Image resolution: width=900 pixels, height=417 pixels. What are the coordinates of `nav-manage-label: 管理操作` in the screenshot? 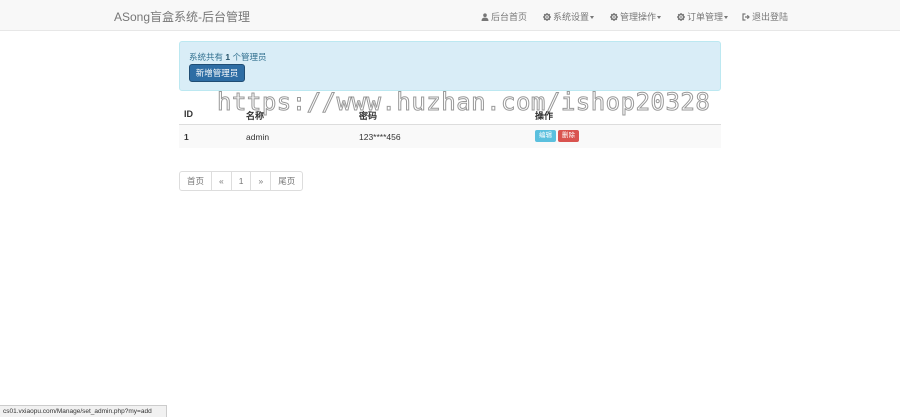 It's located at (638, 17).